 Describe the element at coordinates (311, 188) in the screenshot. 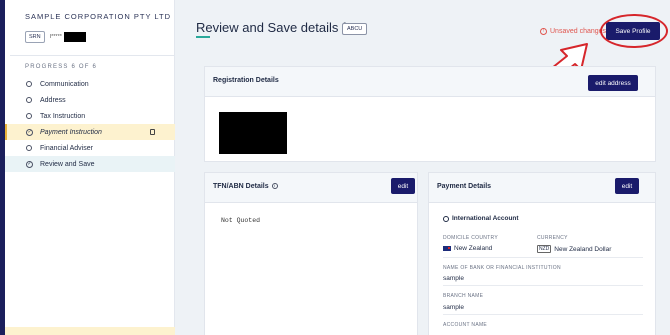

I see `panel-header: TFN/ABN Details i edit` at that location.